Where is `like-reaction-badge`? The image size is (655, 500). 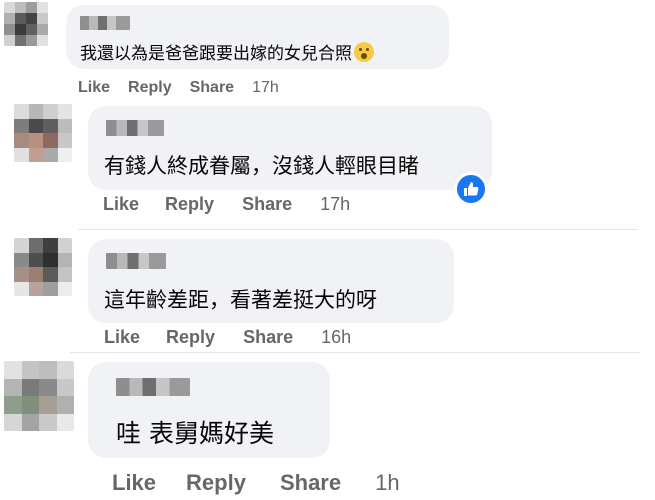
like-reaction-badge is located at coordinates (471, 189).